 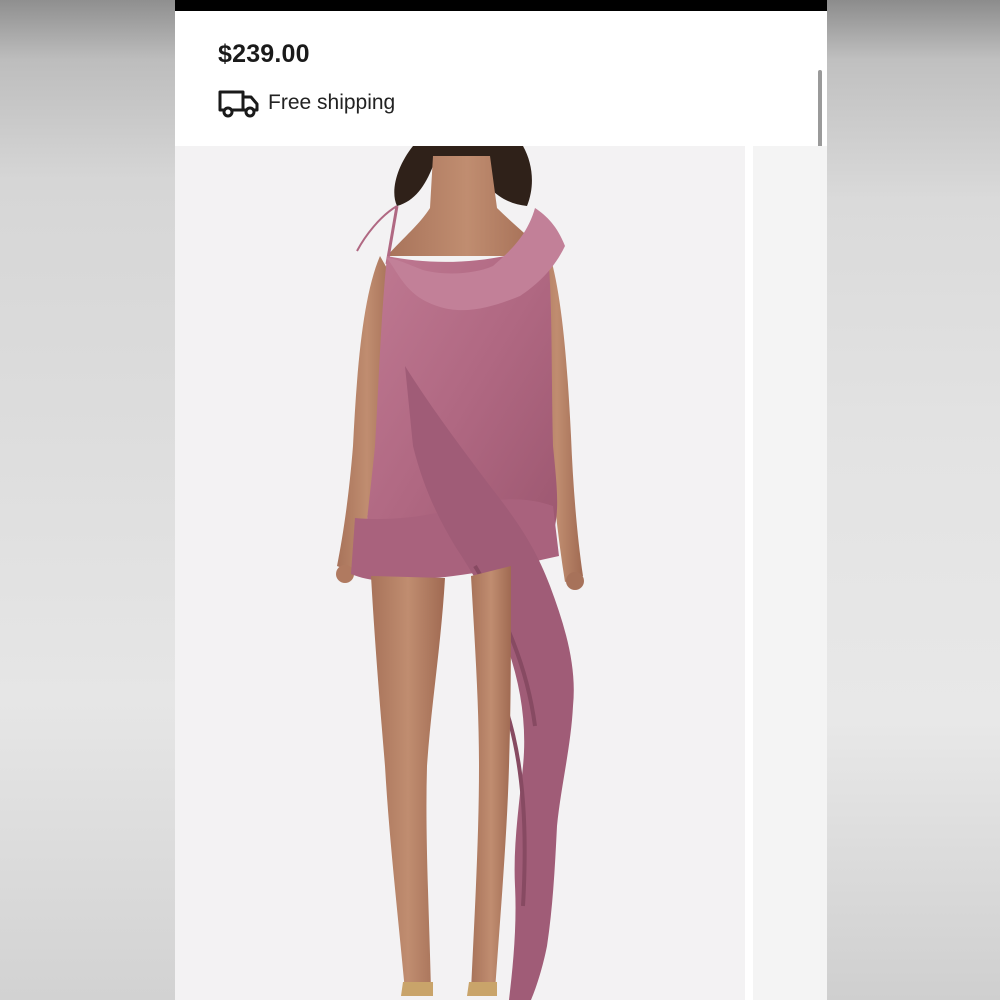 I want to click on left-leg, so click(x=408, y=783).